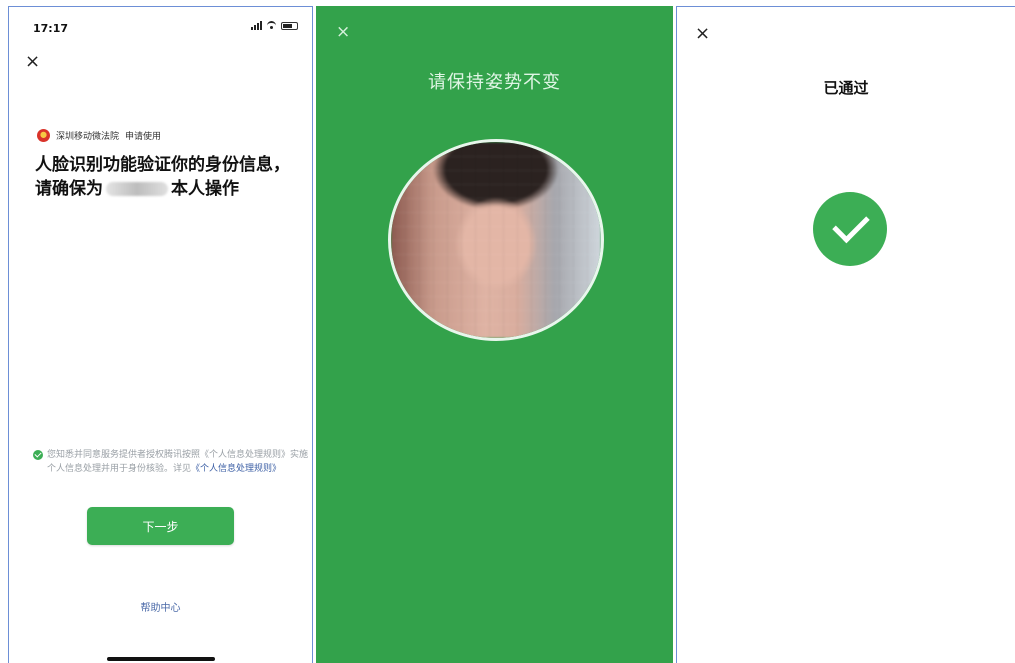 The width and height of the screenshot is (1015, 663). I want to click on battery-icon, so click(289, 25).